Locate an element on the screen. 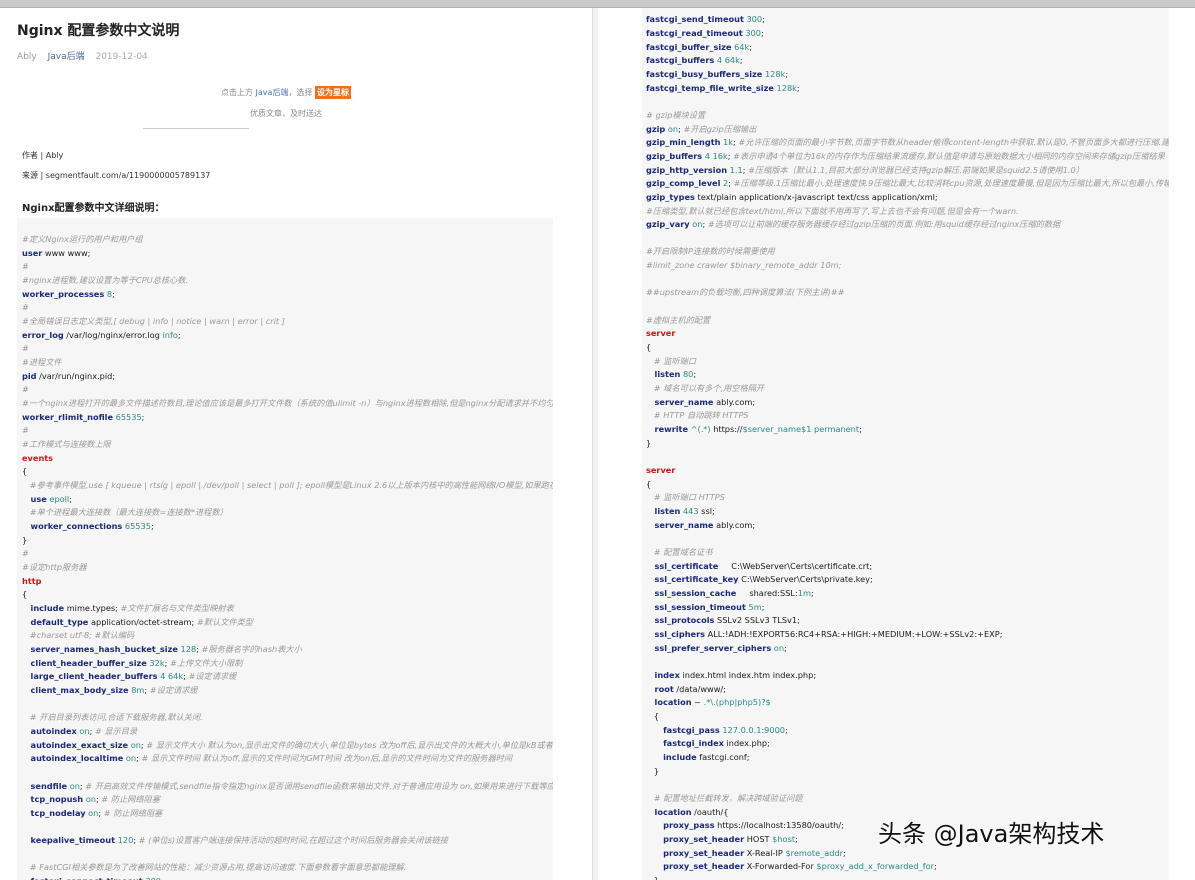 This screenshot has height=880, width=1195. code-comment: #服务器名字的hash表大小 is located at coordinates (251, 649).